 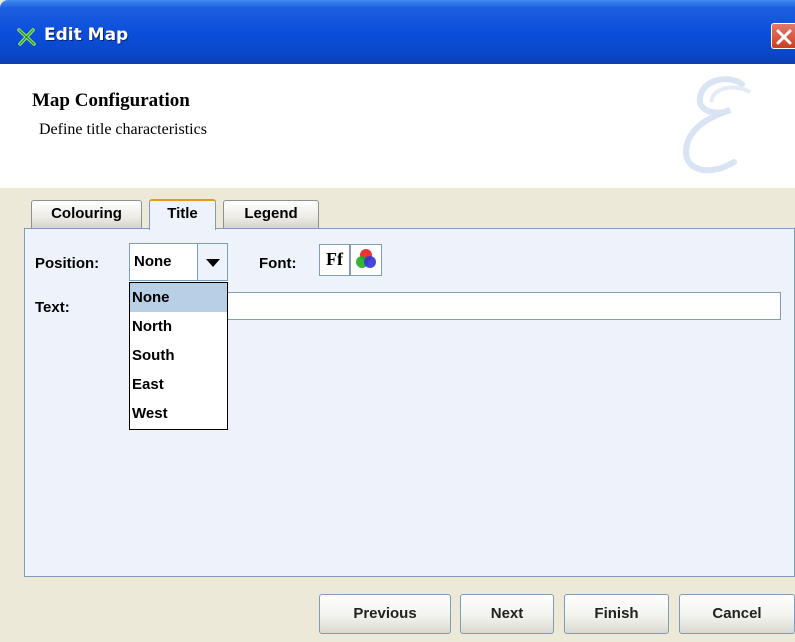 I want to click on close-button, so click(x=783, y=36).